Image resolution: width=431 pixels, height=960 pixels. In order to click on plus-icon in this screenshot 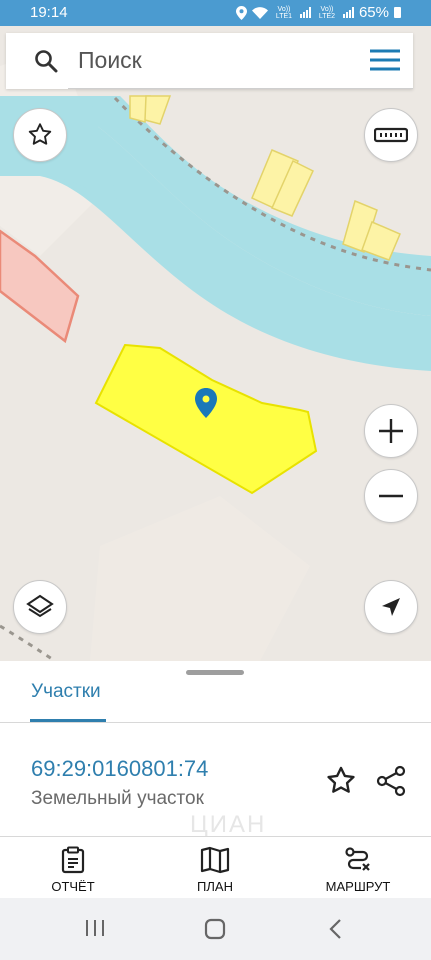, I will do `click(391, 431)`.